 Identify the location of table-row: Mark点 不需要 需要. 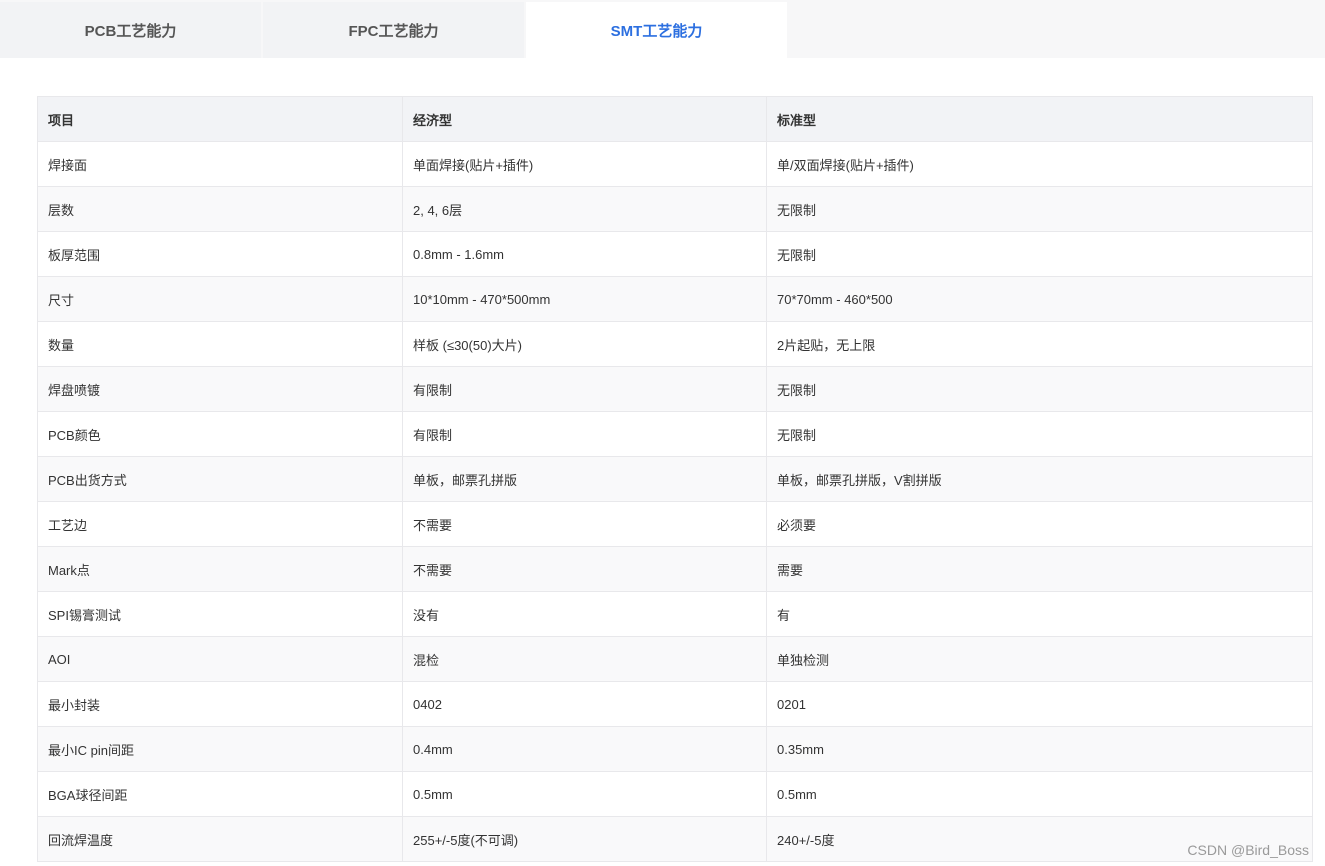
(675, 569).